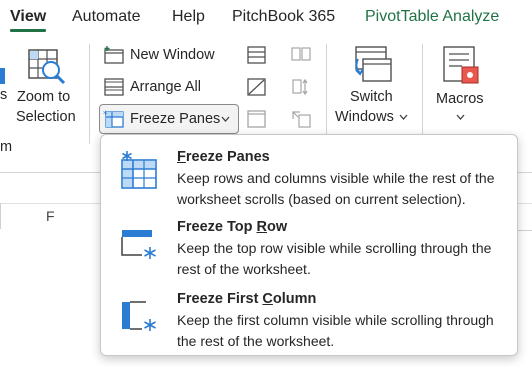  I want to click on tab-view: View, so click(28, 20).